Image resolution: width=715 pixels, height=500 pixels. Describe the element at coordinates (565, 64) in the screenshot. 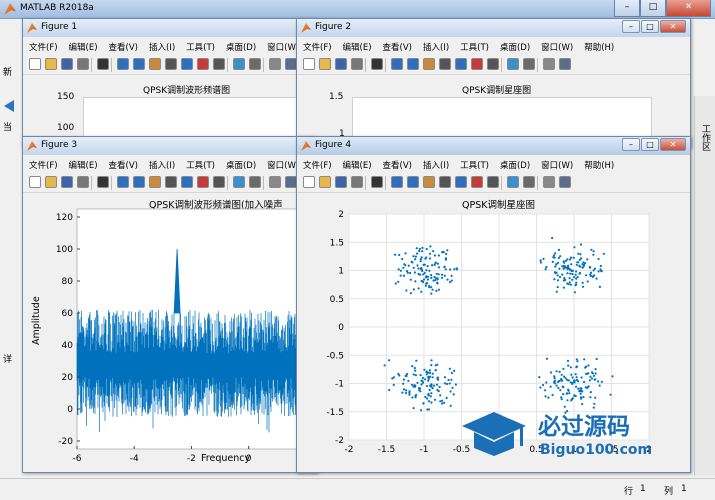

I see `dock-icon` at that location.